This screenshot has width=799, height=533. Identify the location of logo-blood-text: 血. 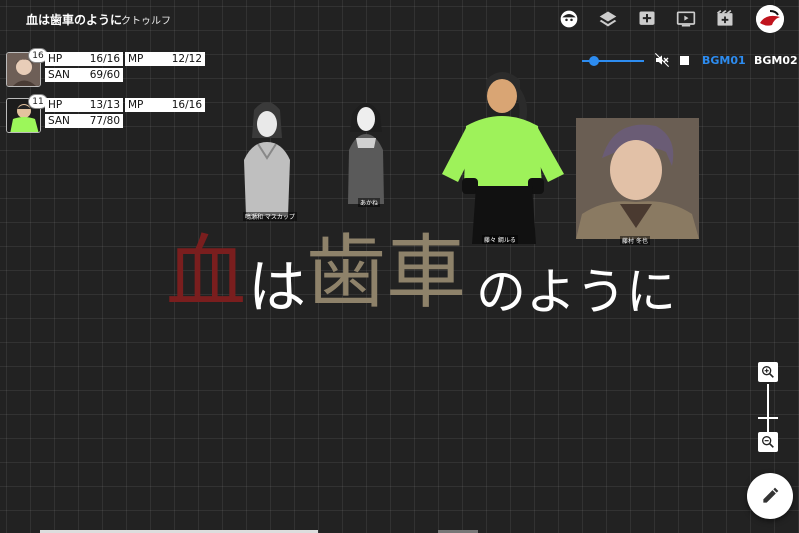
(206, 272).